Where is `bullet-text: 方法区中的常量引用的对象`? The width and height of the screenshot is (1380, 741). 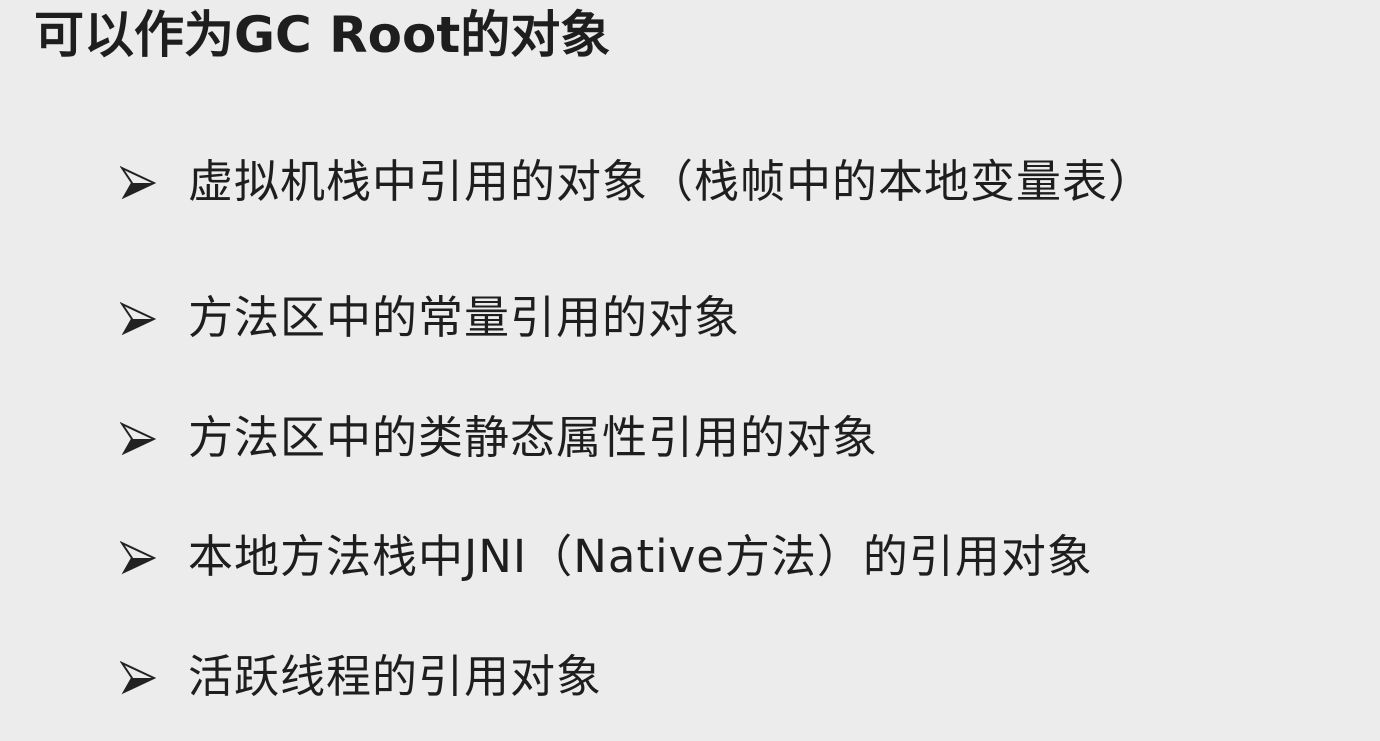
bullet-text: 方法区中的常量引用的对象 is located at coordinates (464, 317).